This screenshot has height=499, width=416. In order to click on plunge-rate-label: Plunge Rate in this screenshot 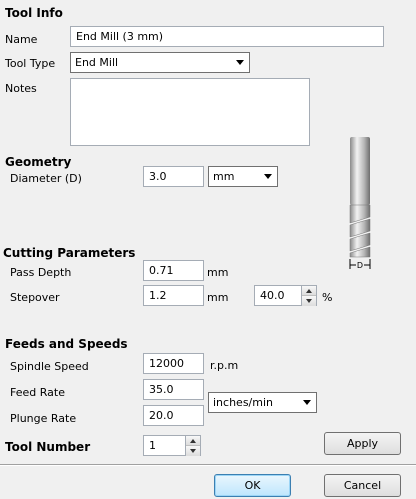, I will do `click(43, 418)`.